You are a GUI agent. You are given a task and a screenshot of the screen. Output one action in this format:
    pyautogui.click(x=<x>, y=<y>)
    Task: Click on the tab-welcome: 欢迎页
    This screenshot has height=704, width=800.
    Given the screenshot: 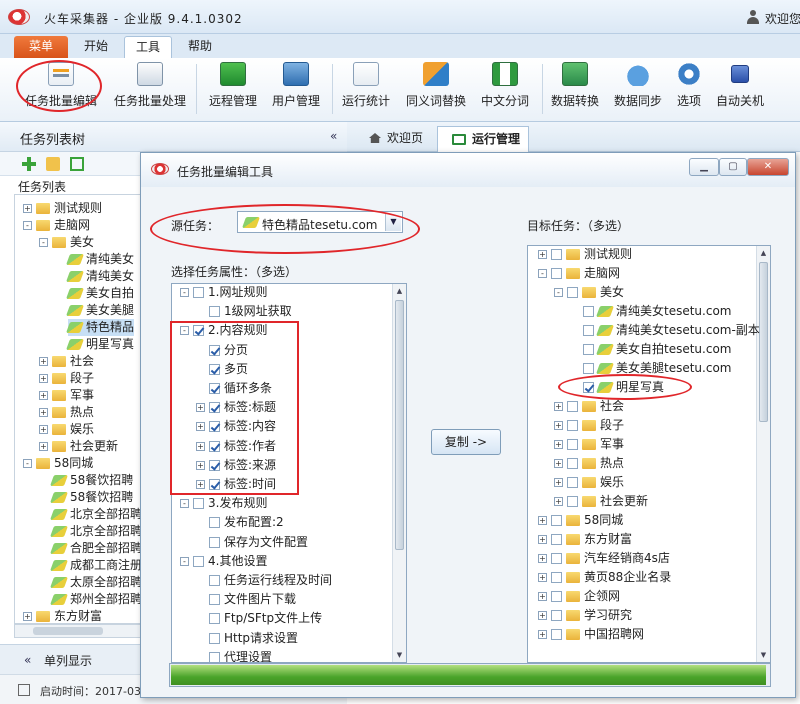 What is the action you would take?
    pyautogui.click(x=391, y=139)
    